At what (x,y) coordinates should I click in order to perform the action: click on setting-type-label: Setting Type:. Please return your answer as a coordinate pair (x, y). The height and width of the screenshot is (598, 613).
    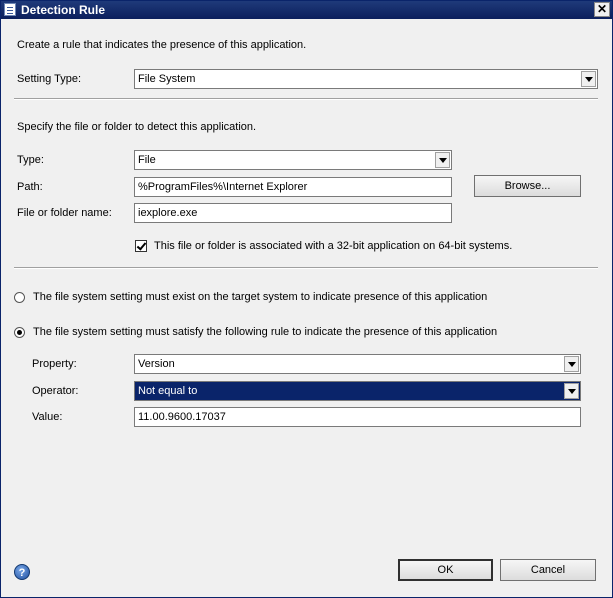
    Looking at the image, I should click on (49, 79).